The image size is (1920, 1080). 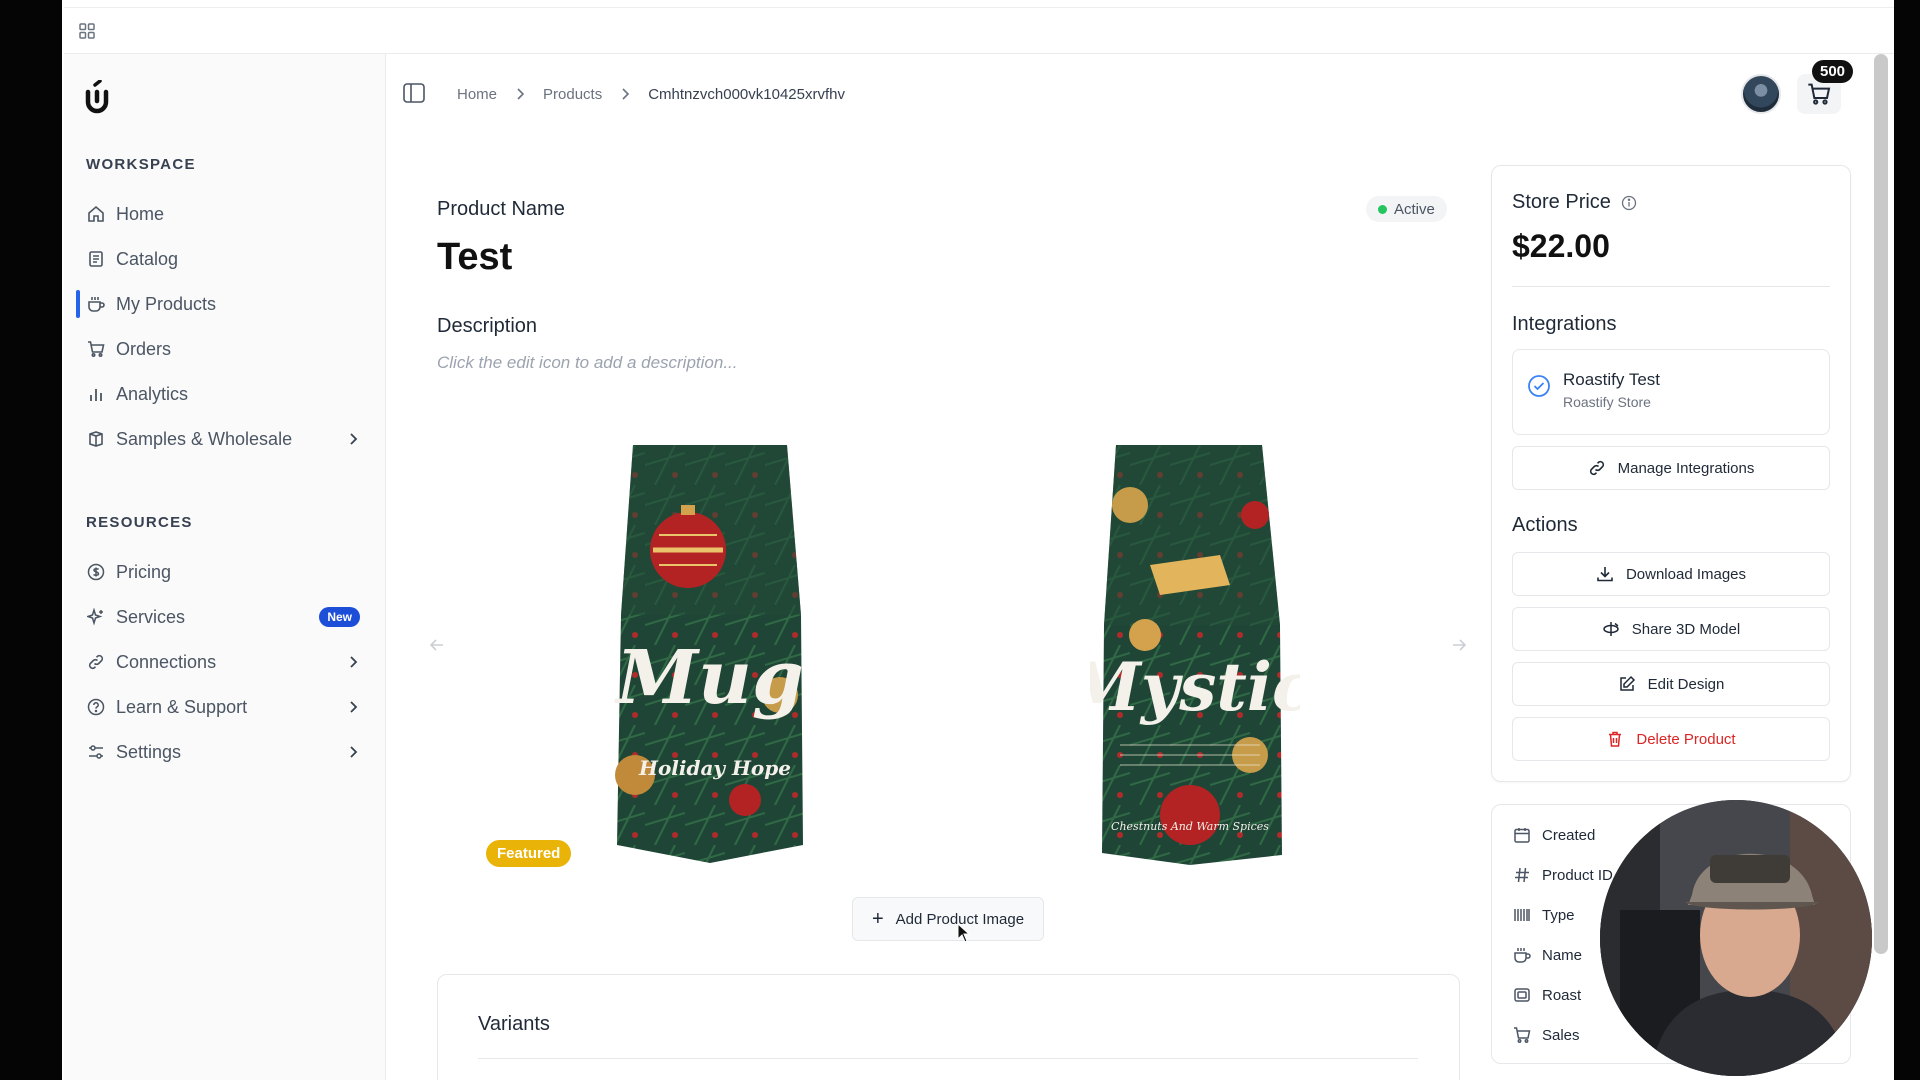 I want to click on breadcrumb-home: Home, so click(x=477, y=94).